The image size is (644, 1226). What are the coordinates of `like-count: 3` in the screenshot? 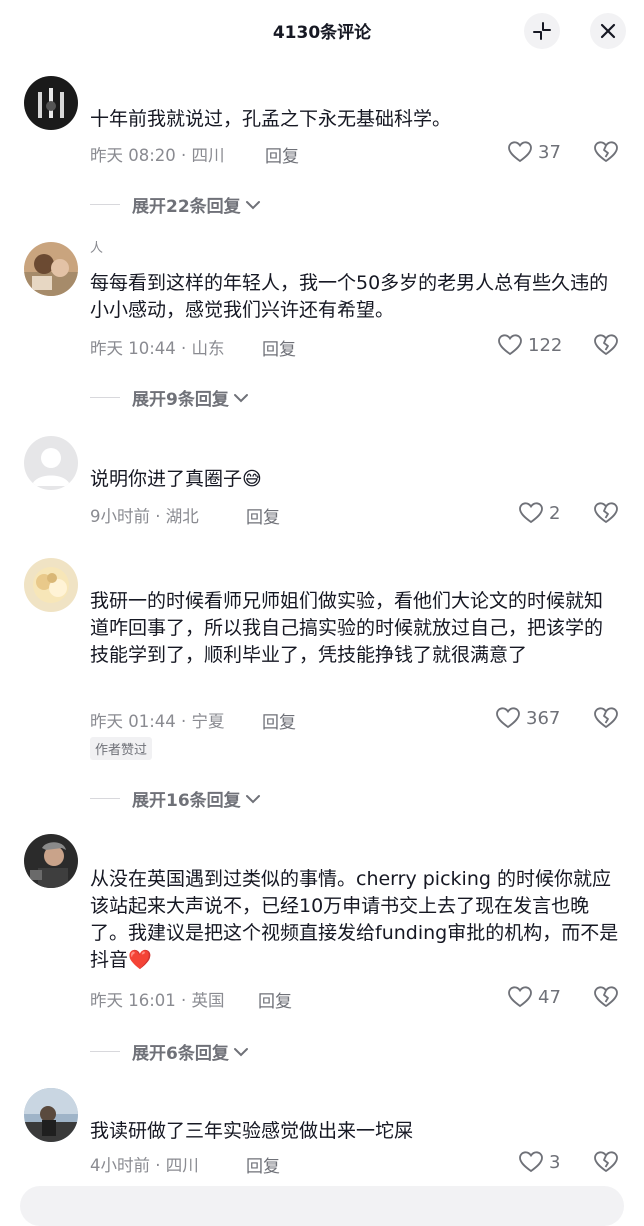 It's located at (555, 1162).